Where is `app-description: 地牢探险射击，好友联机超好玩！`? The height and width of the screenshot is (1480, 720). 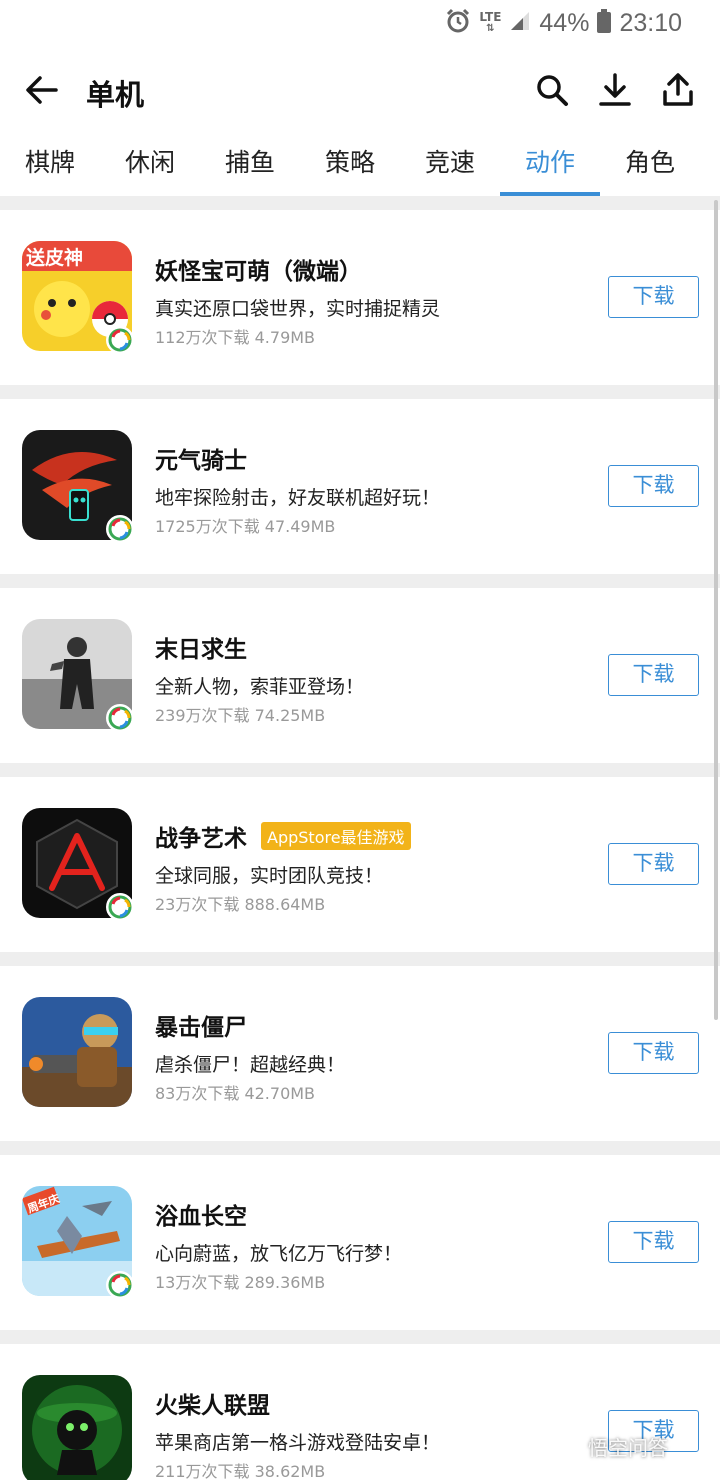 app-description: 地牢探险射击，好友联机超好玩！ is located at coordinates (298, 498).